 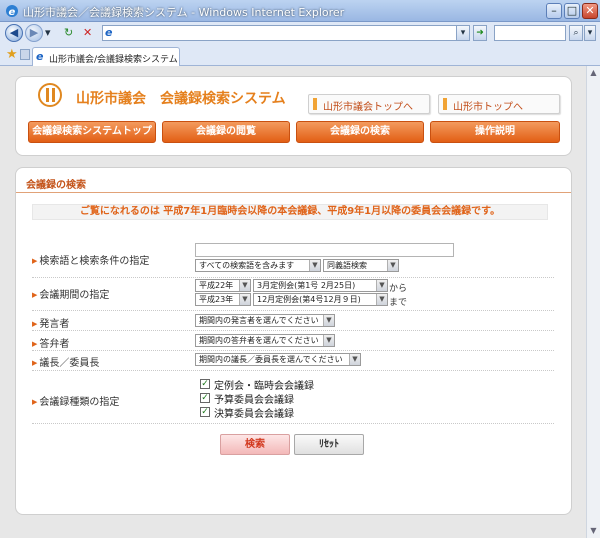 What do you see at coordinates (369, 104) in the screenshot?
I see `city-council-top-link: 山形市議会トップへ` at bounding box center [369, 104].